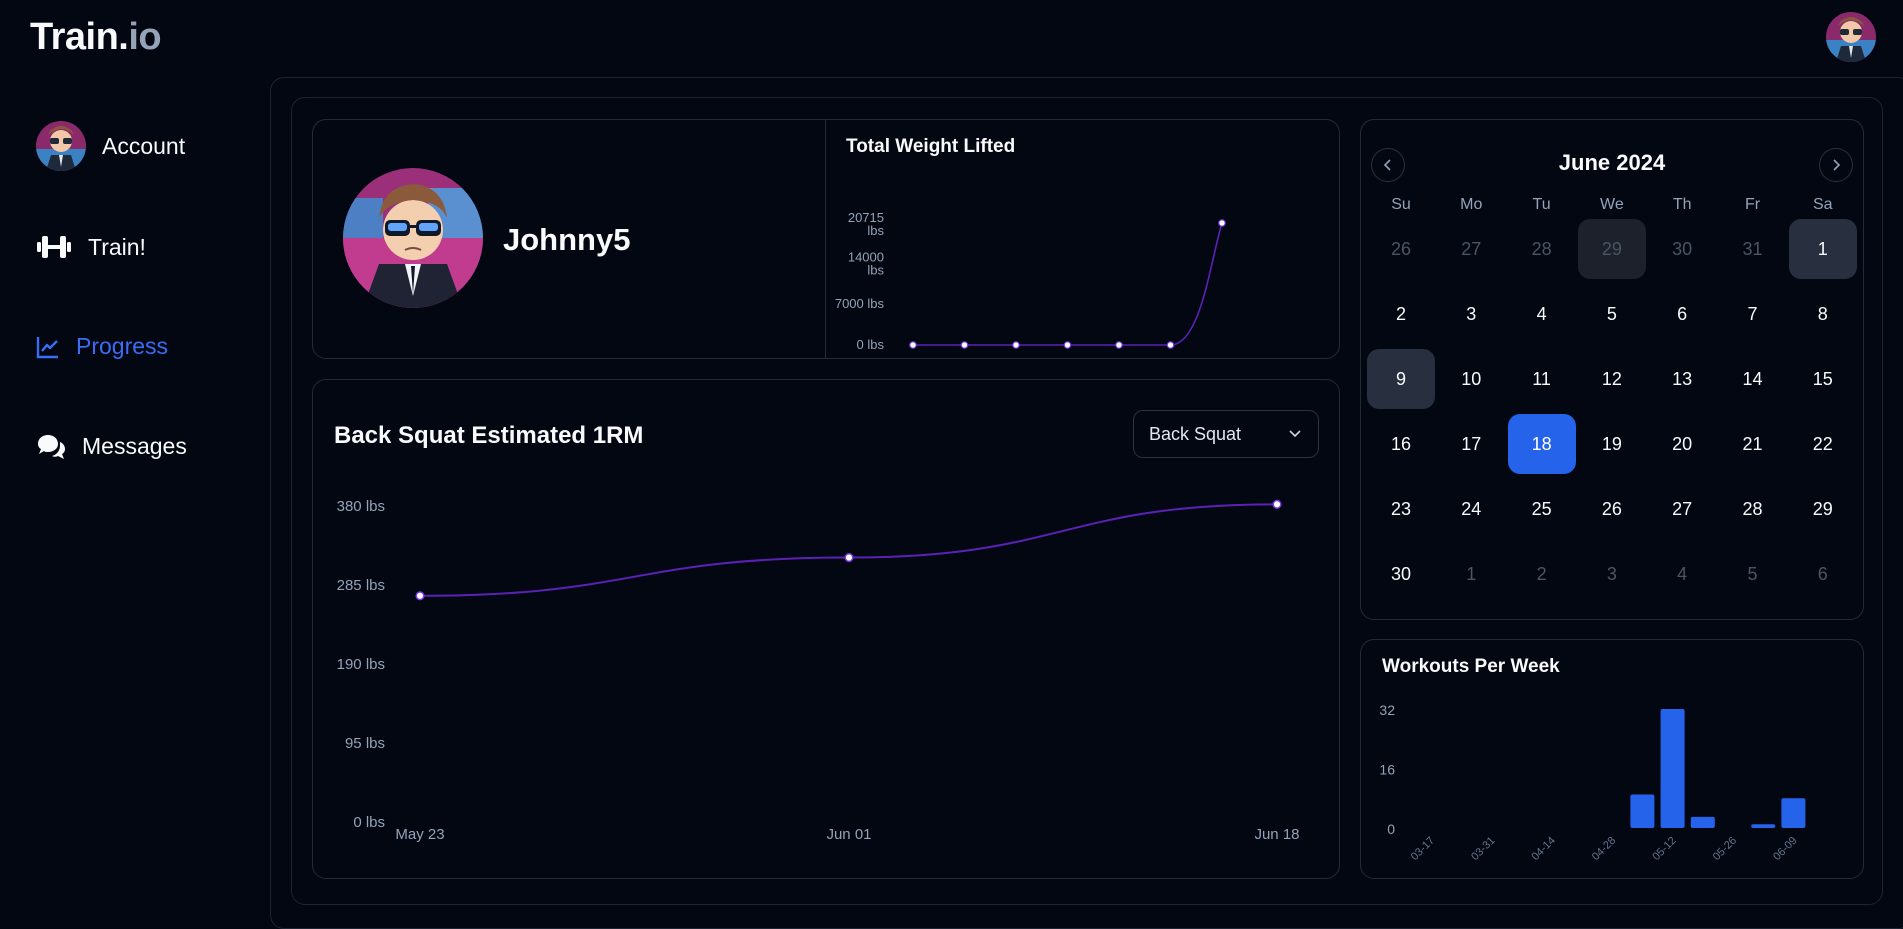 Image resolution: width=1903 pixels, height=929 pixels. What do you see at coordinates (1483, 849) in the screenshot?
I see `x-tick-label: 03-31` at bounding box center [1483, 849].